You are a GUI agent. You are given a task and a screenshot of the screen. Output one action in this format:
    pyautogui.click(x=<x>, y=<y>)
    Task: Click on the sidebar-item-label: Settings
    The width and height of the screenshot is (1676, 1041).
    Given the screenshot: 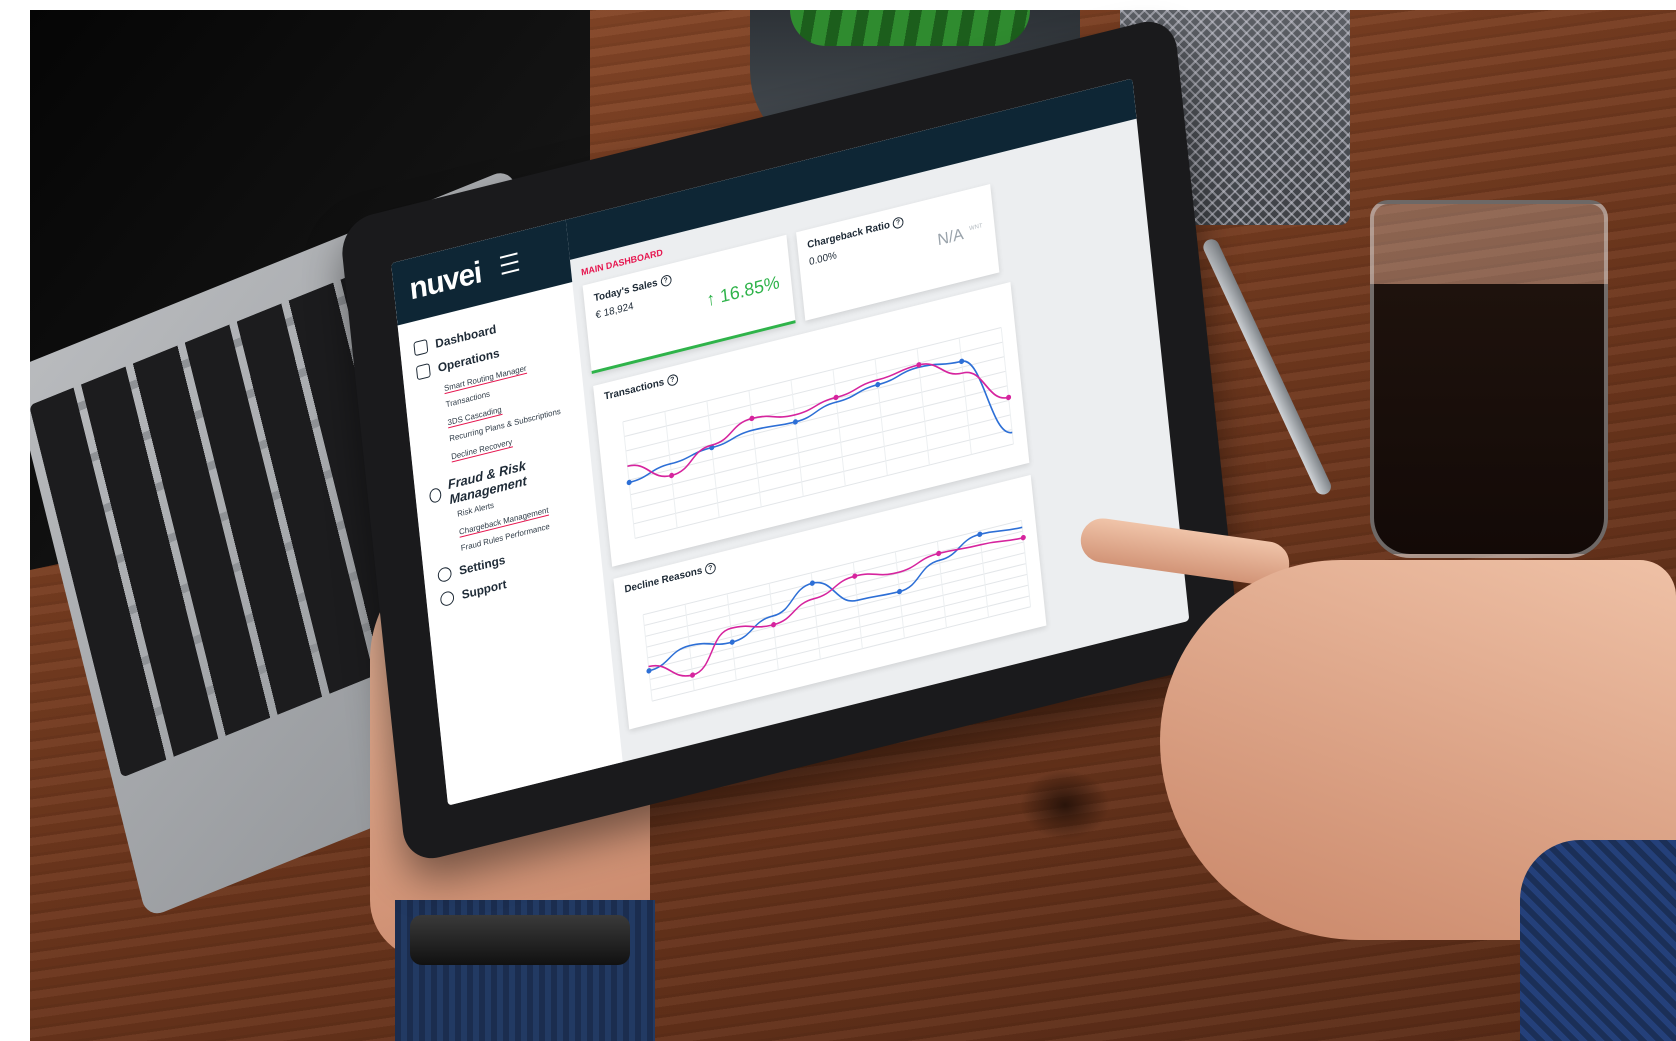 What is the action you would take?
    pyautogui.click(x=482, y=565)
    